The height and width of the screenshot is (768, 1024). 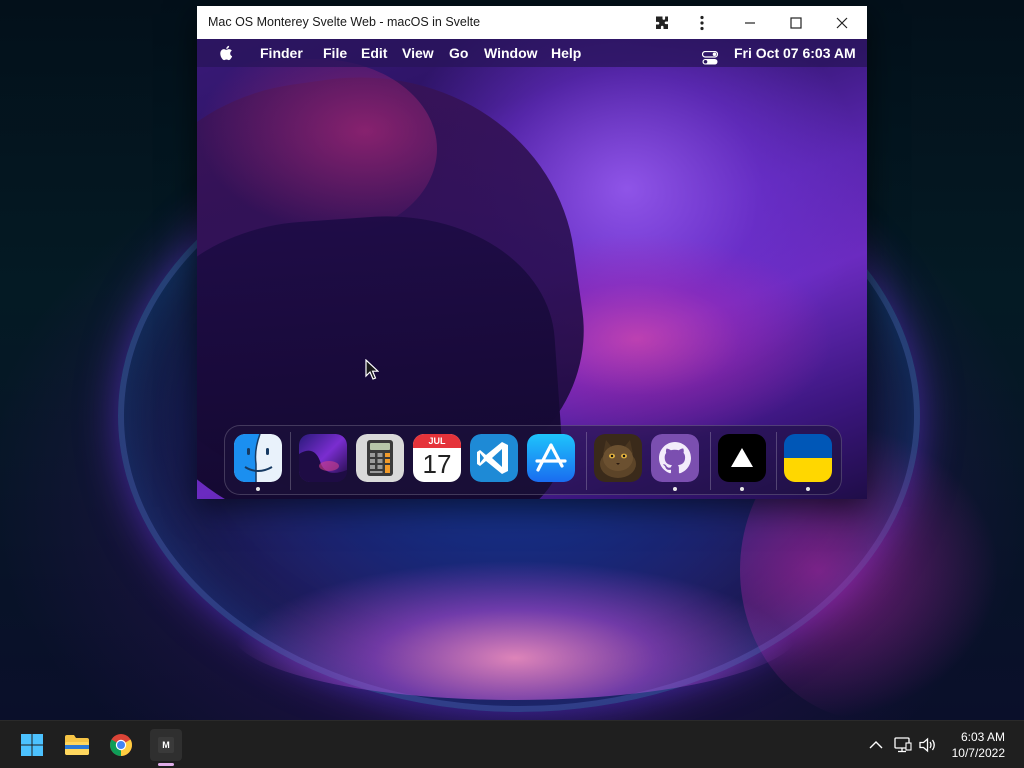 I want to click on chrome-icon, so click(x=121, y=745).